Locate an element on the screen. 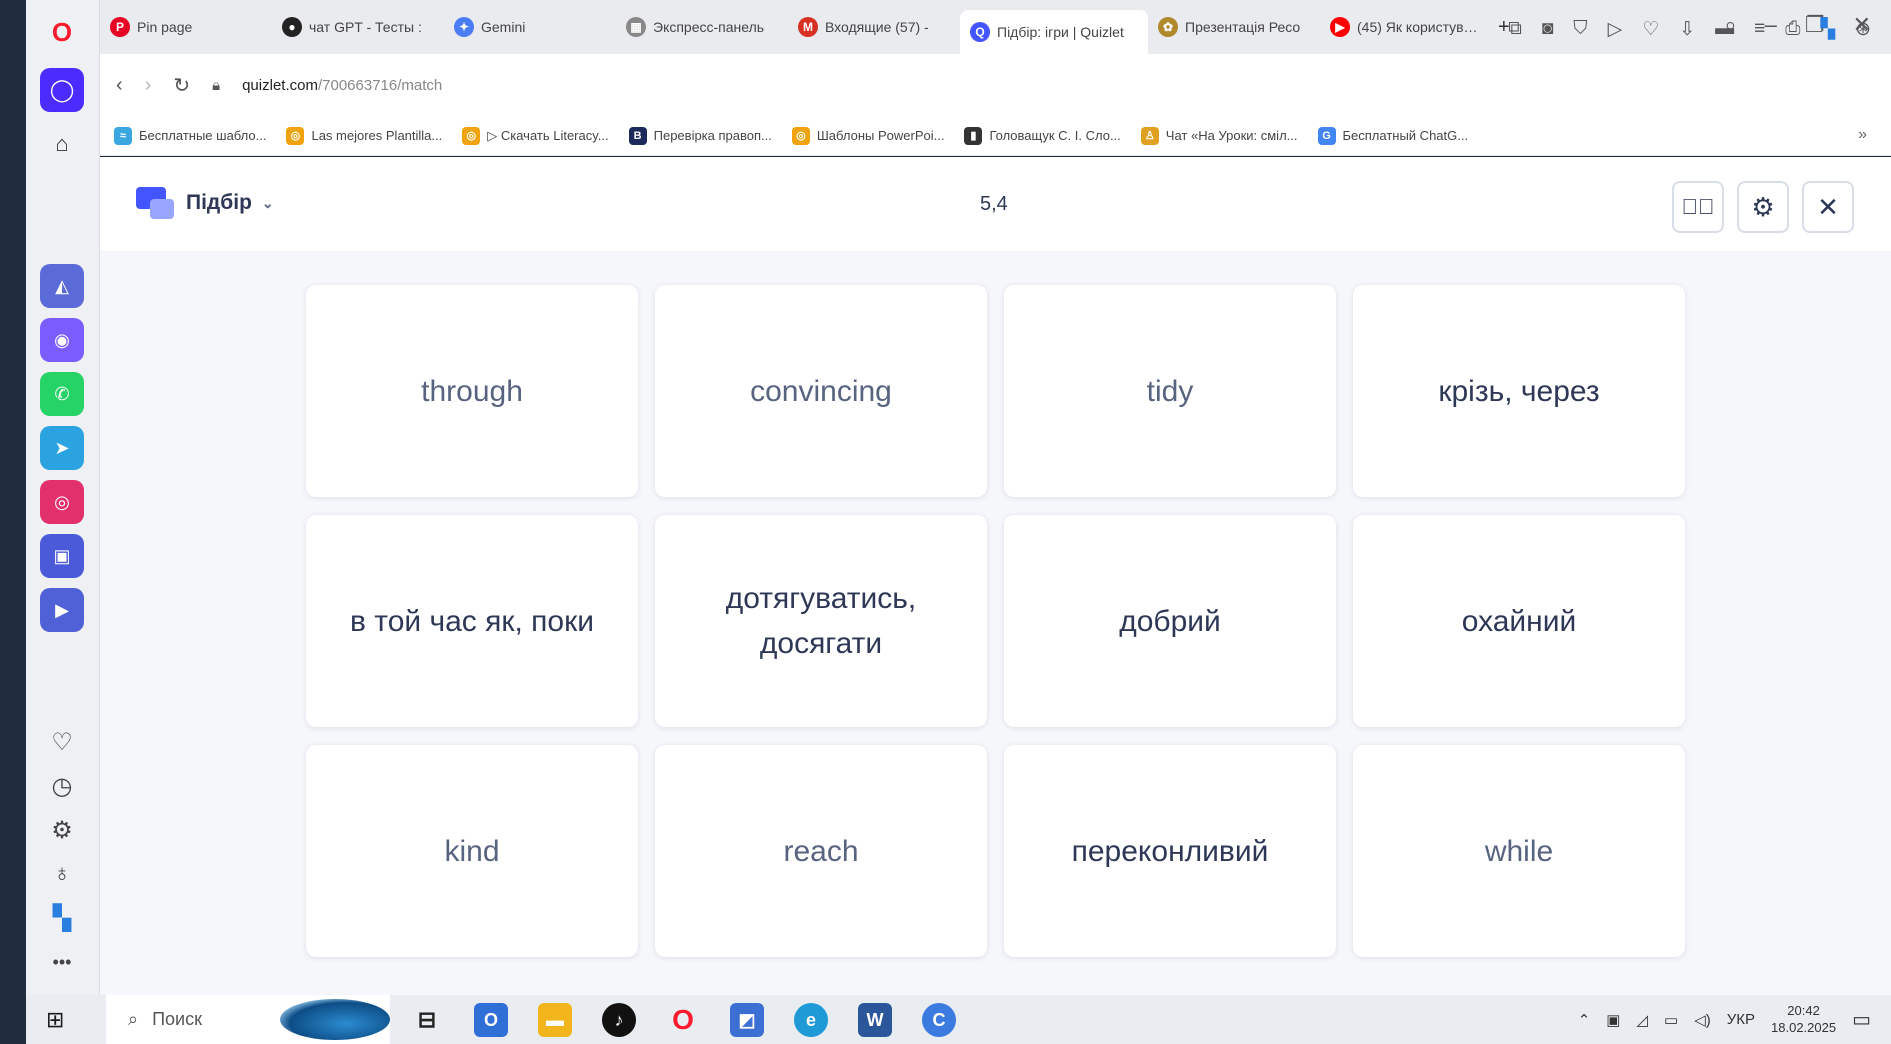 Image resolution: width=1891 pixels, height=1044 pixels. notifications-icon: ▭ is located at coordinates (1861, 1019).